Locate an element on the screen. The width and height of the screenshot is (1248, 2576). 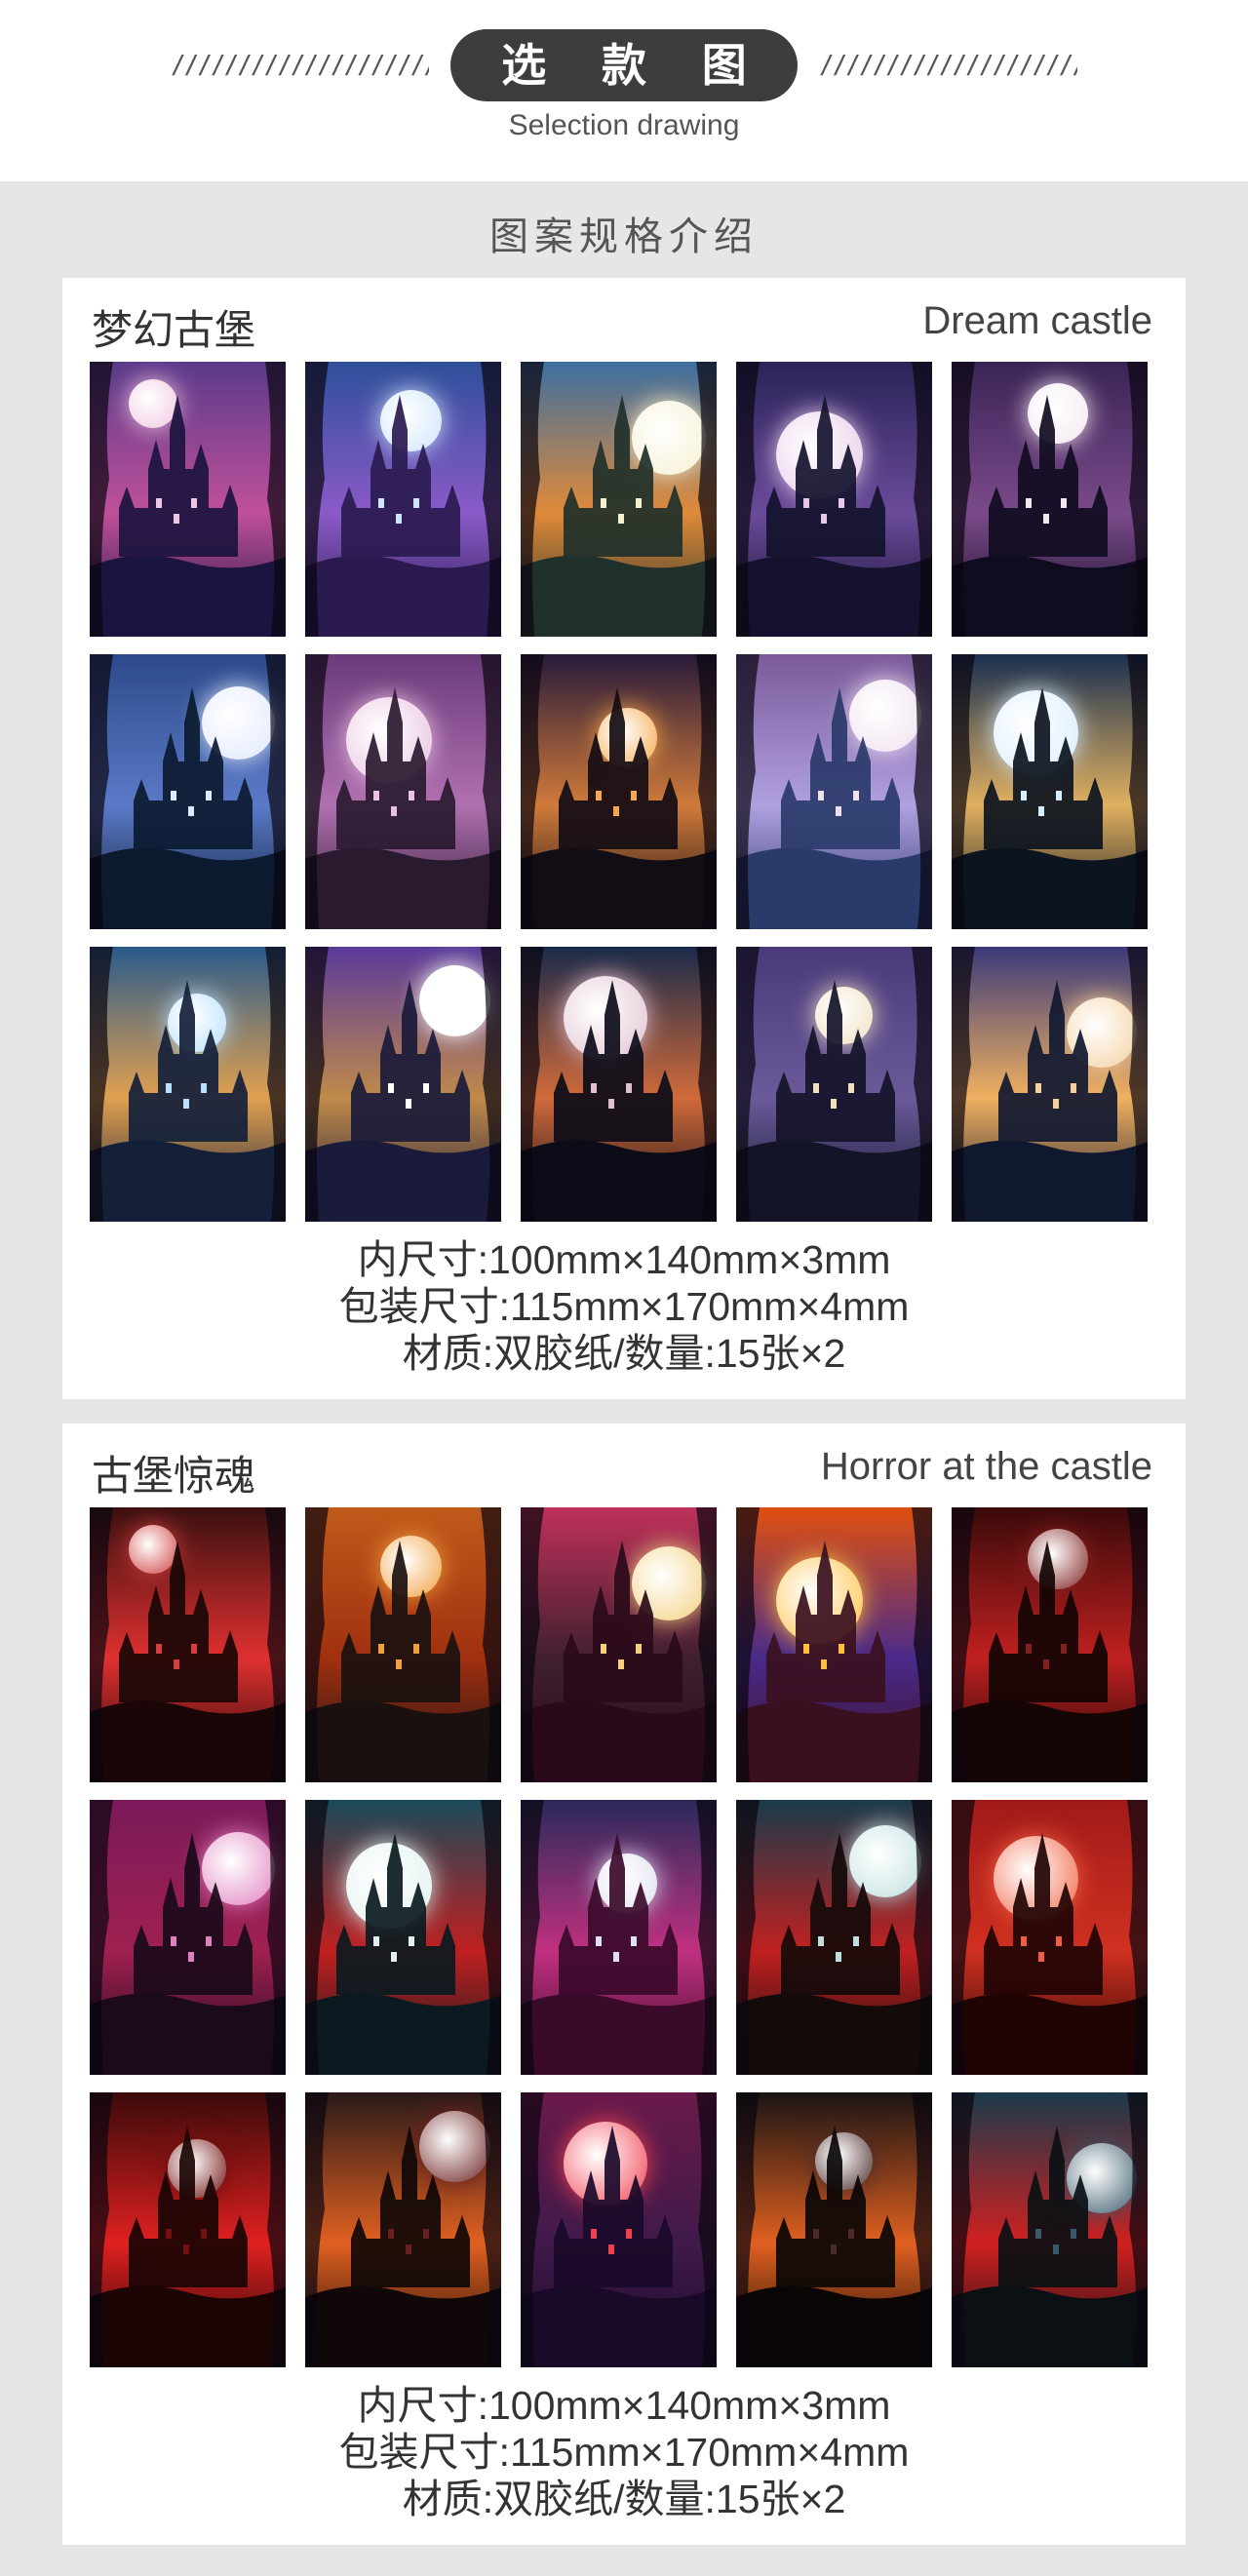
horror-castle-13-image is located at coordinates (619, 2229).